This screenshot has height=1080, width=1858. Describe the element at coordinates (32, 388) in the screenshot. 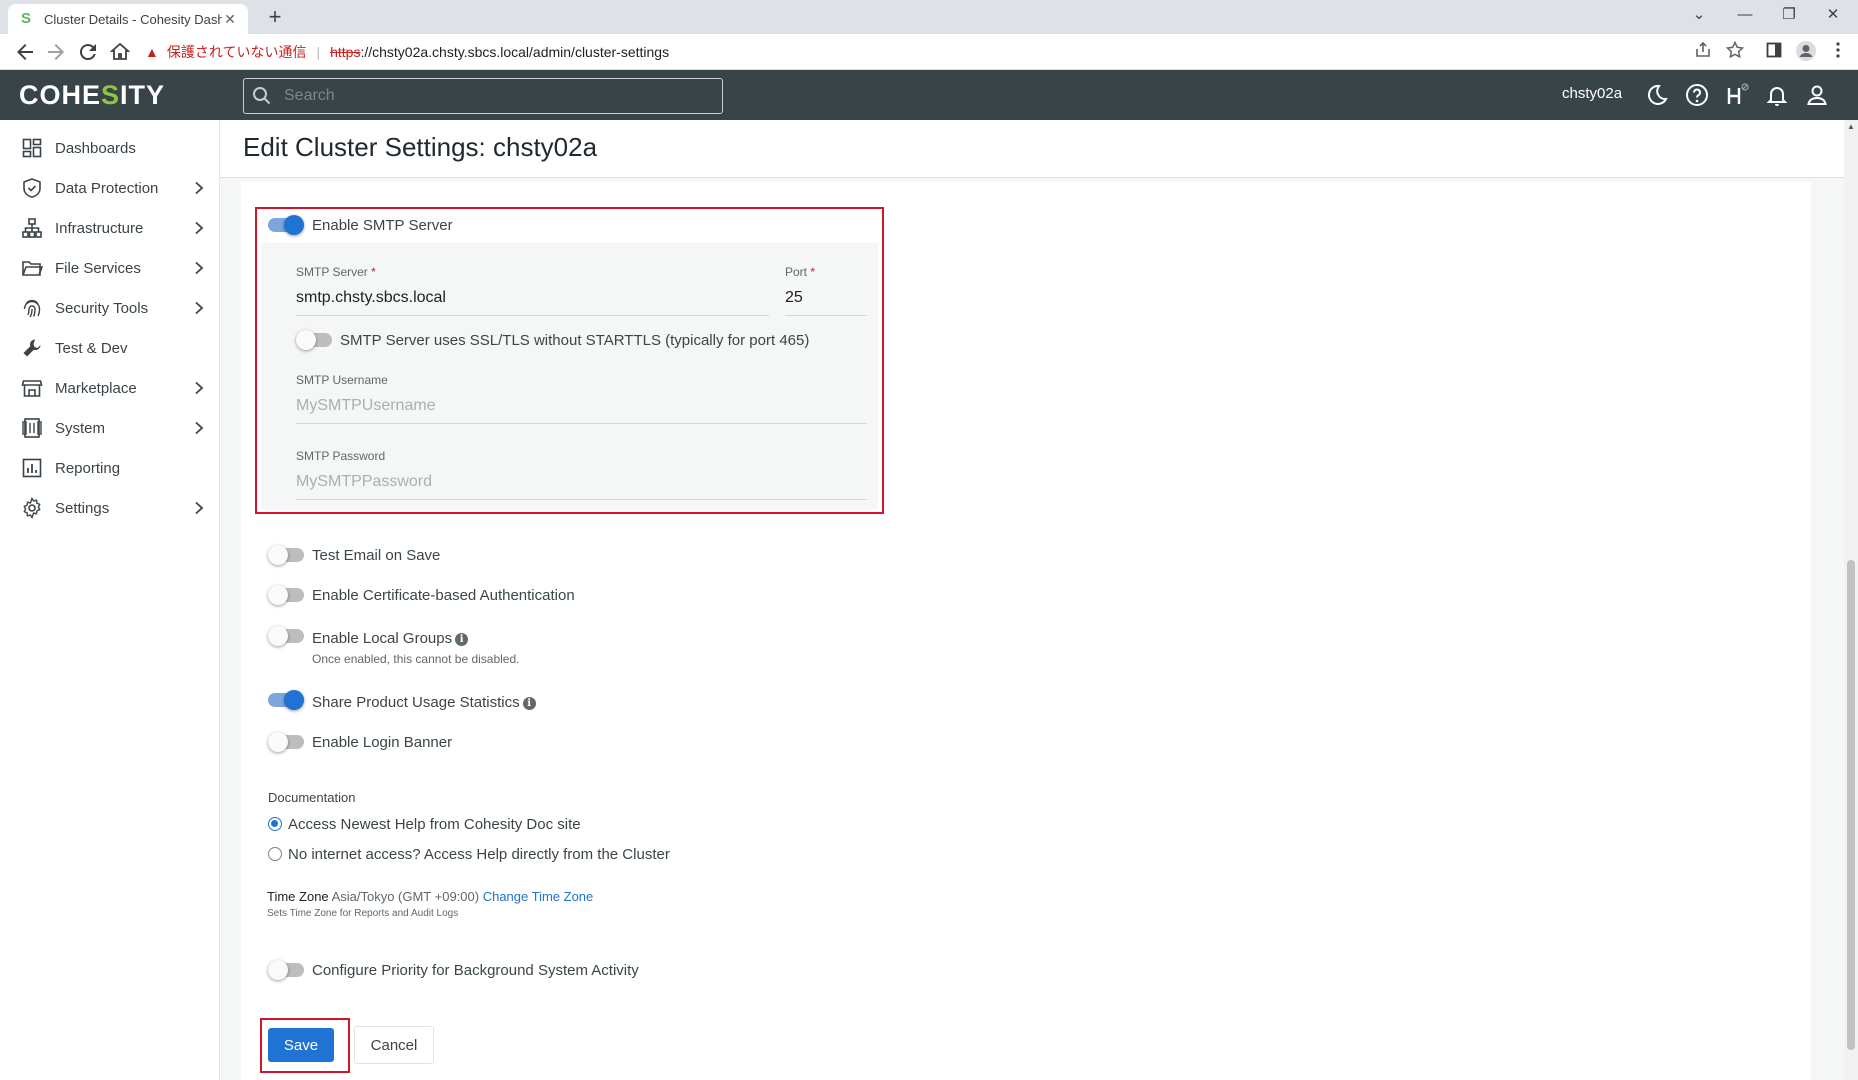

I see `store-icon` at that location.